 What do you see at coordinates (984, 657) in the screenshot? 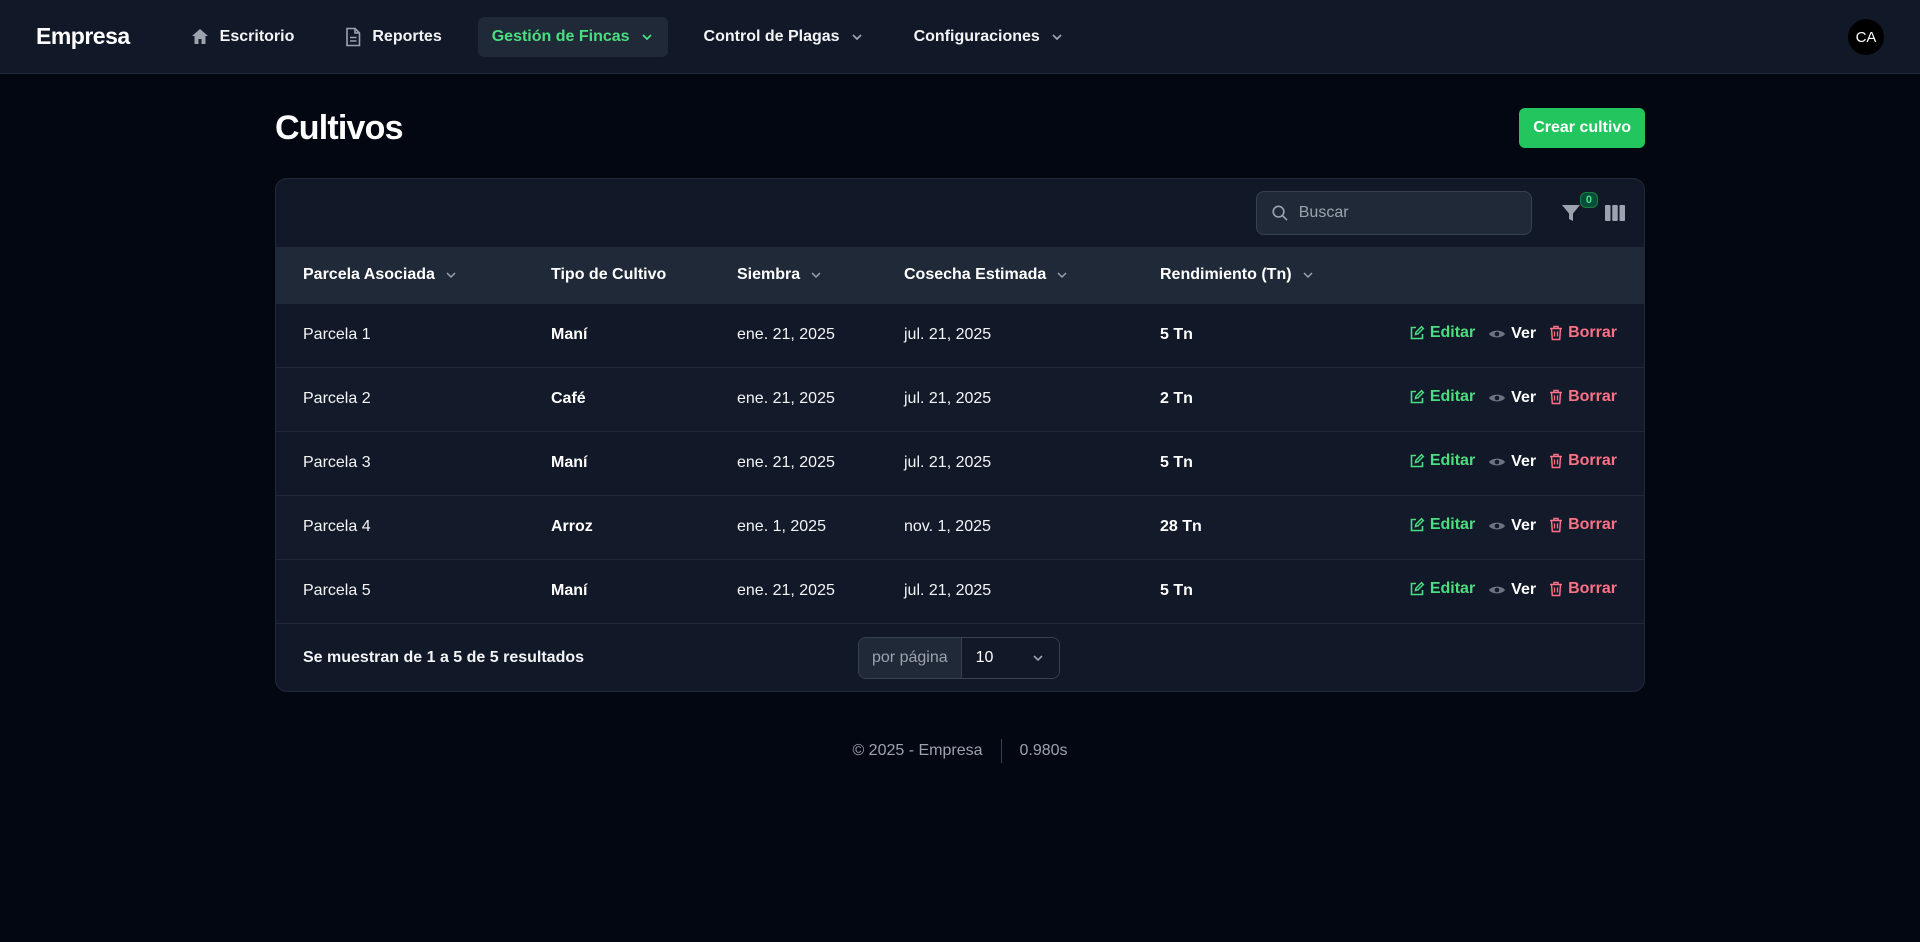
I see `per-page-value: 10` at bounding box center [984, 657].